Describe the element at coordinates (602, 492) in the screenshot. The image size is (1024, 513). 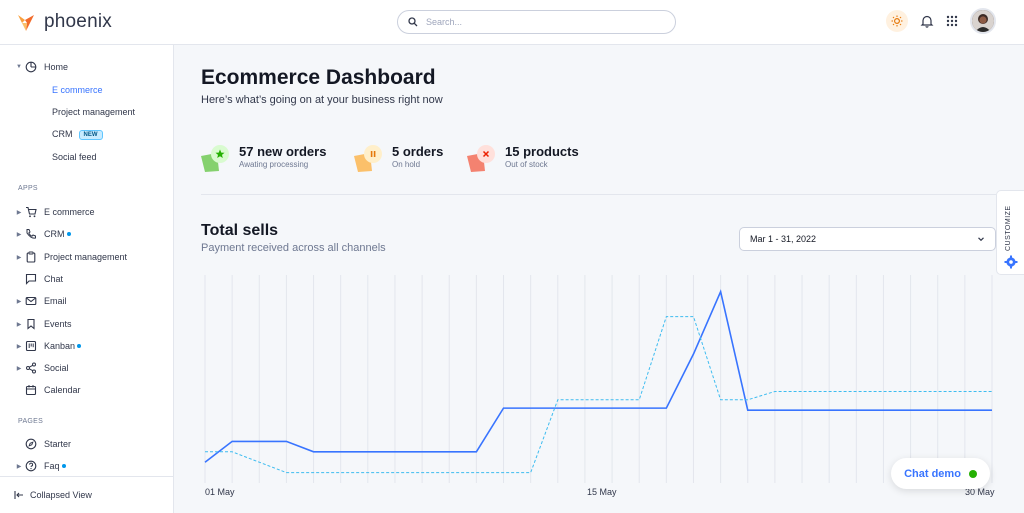
I see `x-axis-label-mid: 15 May` at that location.